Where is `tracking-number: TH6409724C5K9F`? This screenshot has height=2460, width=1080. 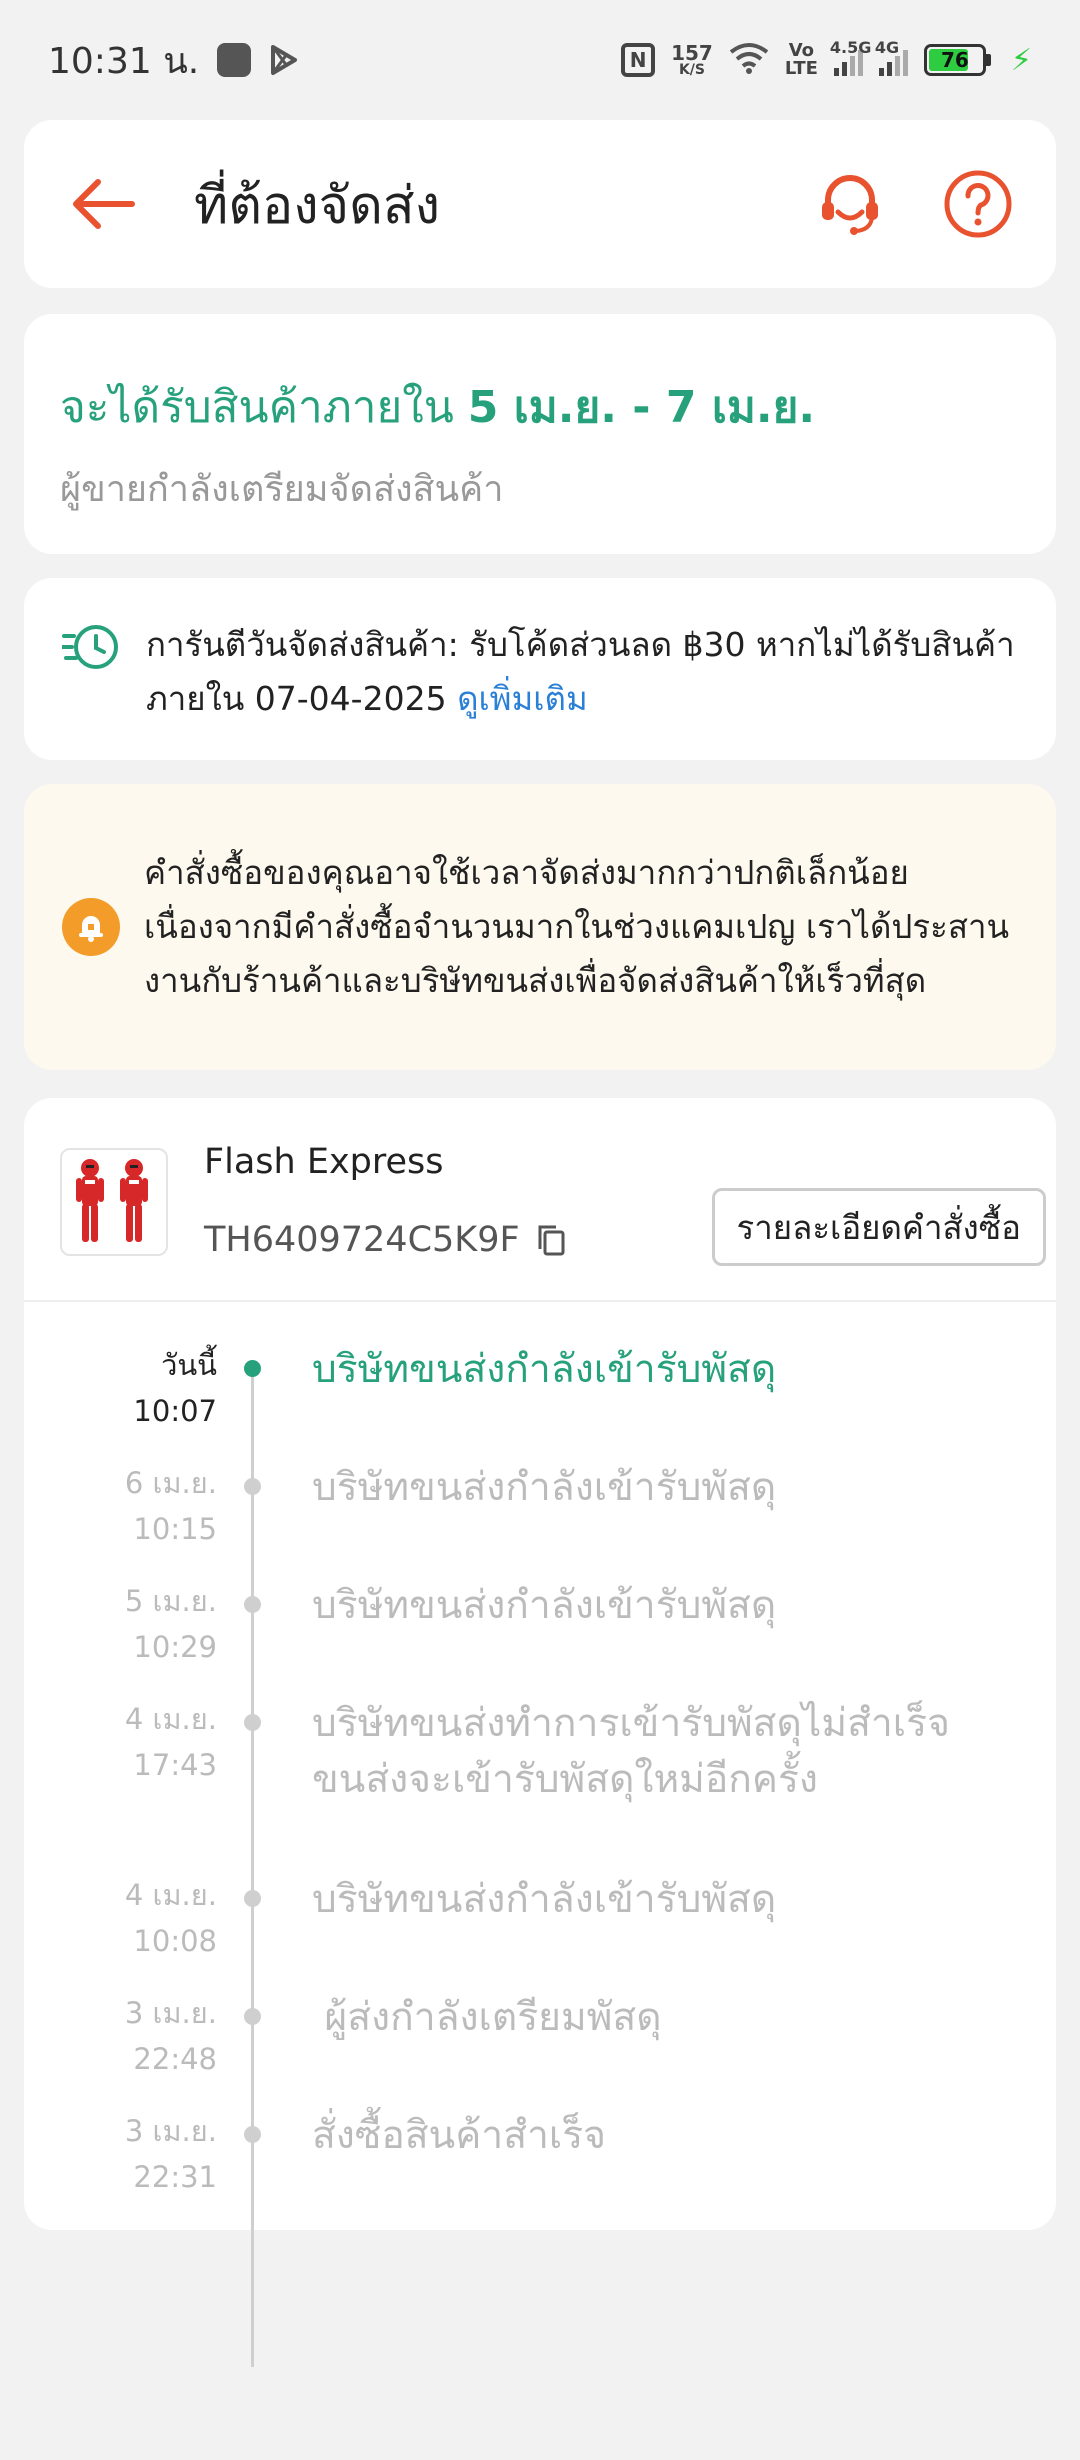
tracking-number: TH6409724C5K9F is located at coordinates (362, 1240).